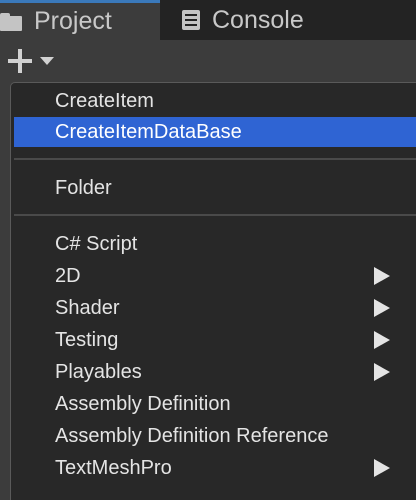 The width and height of the screenshot is (416, 500). What do you see at coordinates (215, 372) in the screenshot?
I see `menu-item-playables: Playables` at bounding box center [215, 372].